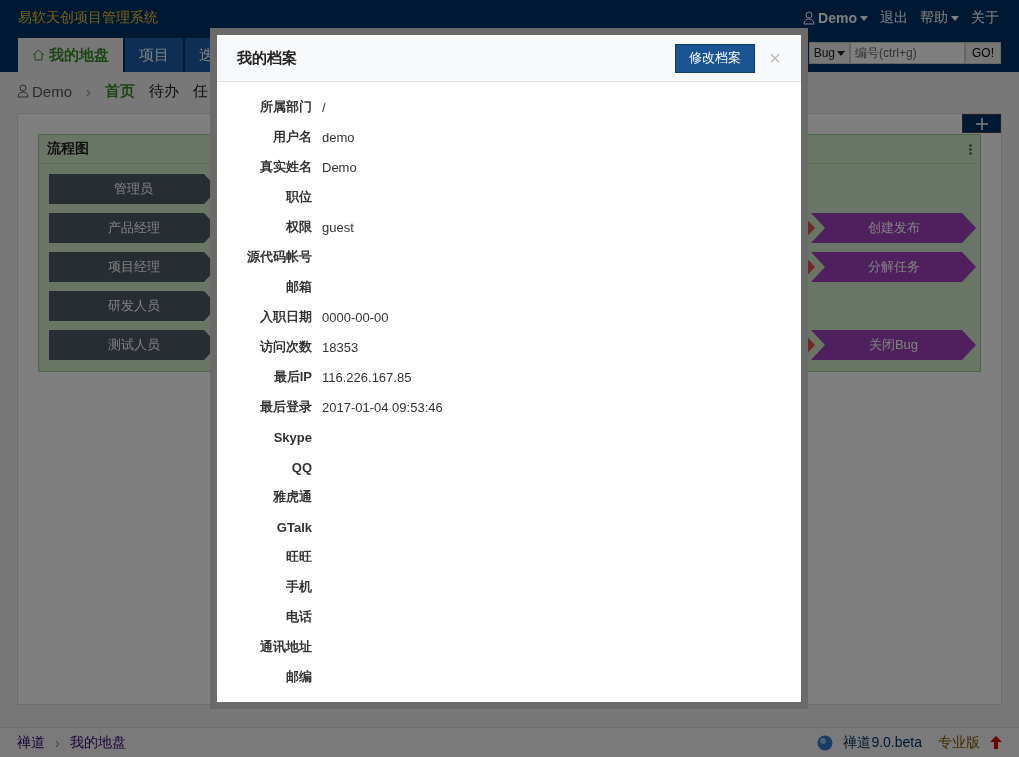  I want to click on field-label: 所属部门, so click(285, 107).